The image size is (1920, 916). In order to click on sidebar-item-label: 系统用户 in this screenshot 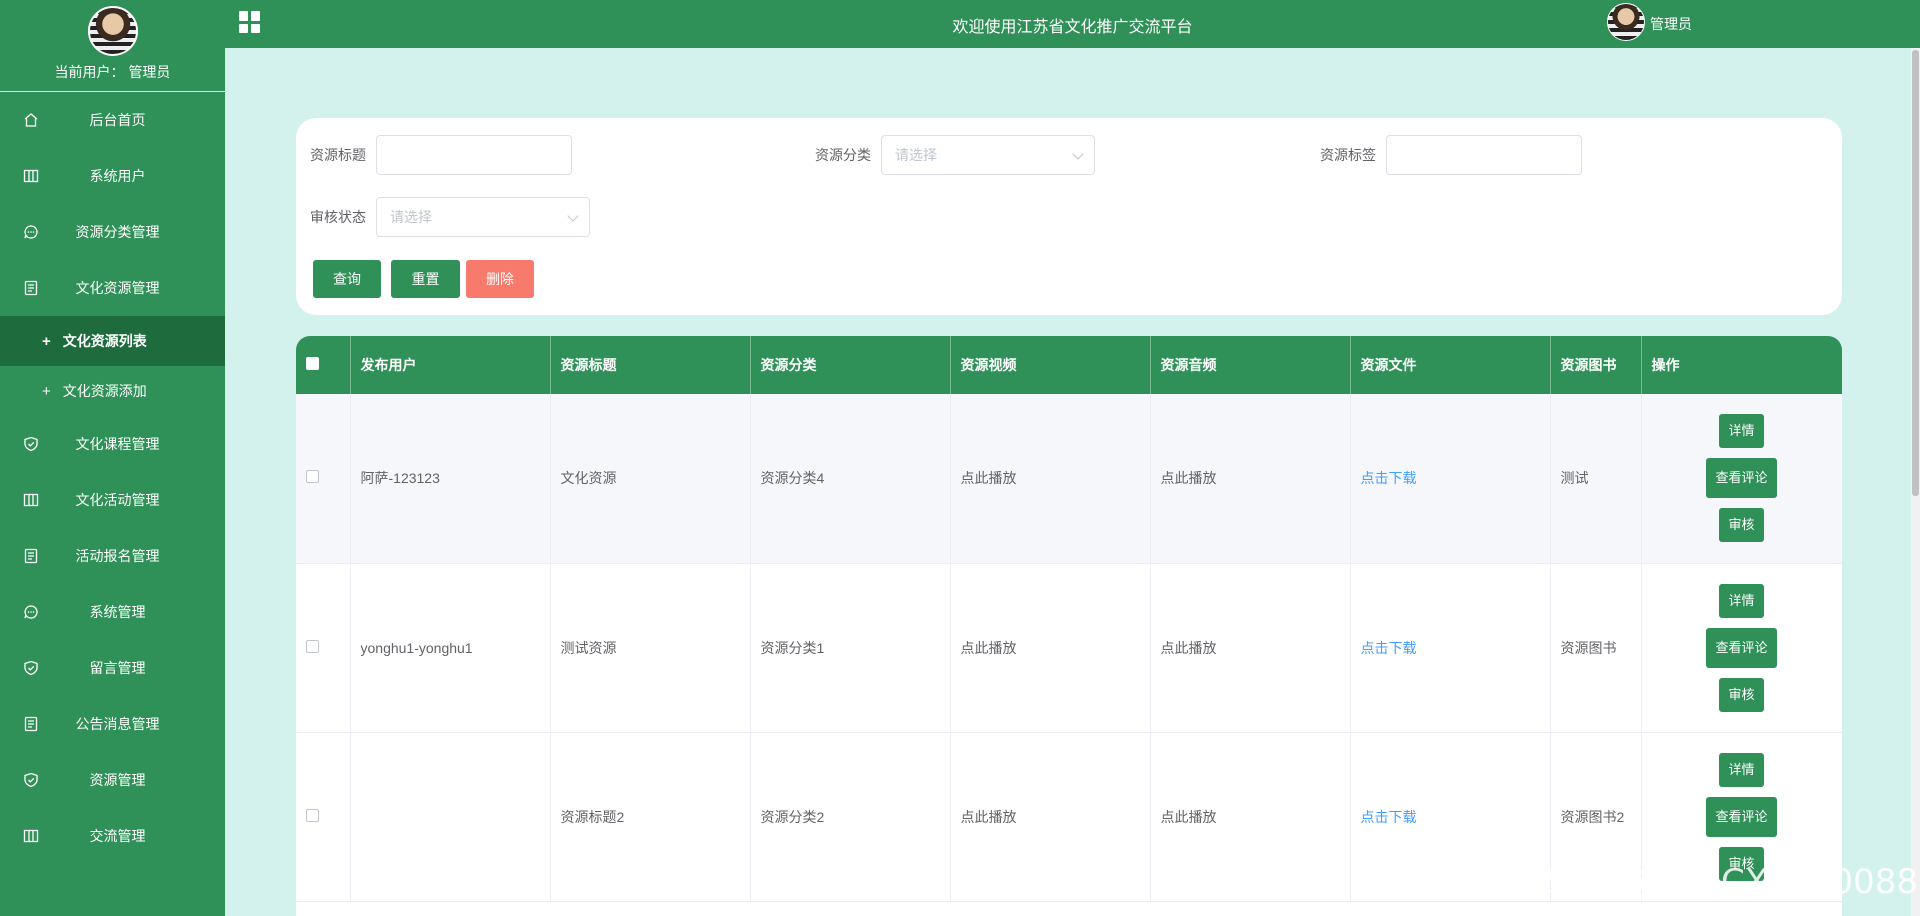, I will do `click(117, 176)`.